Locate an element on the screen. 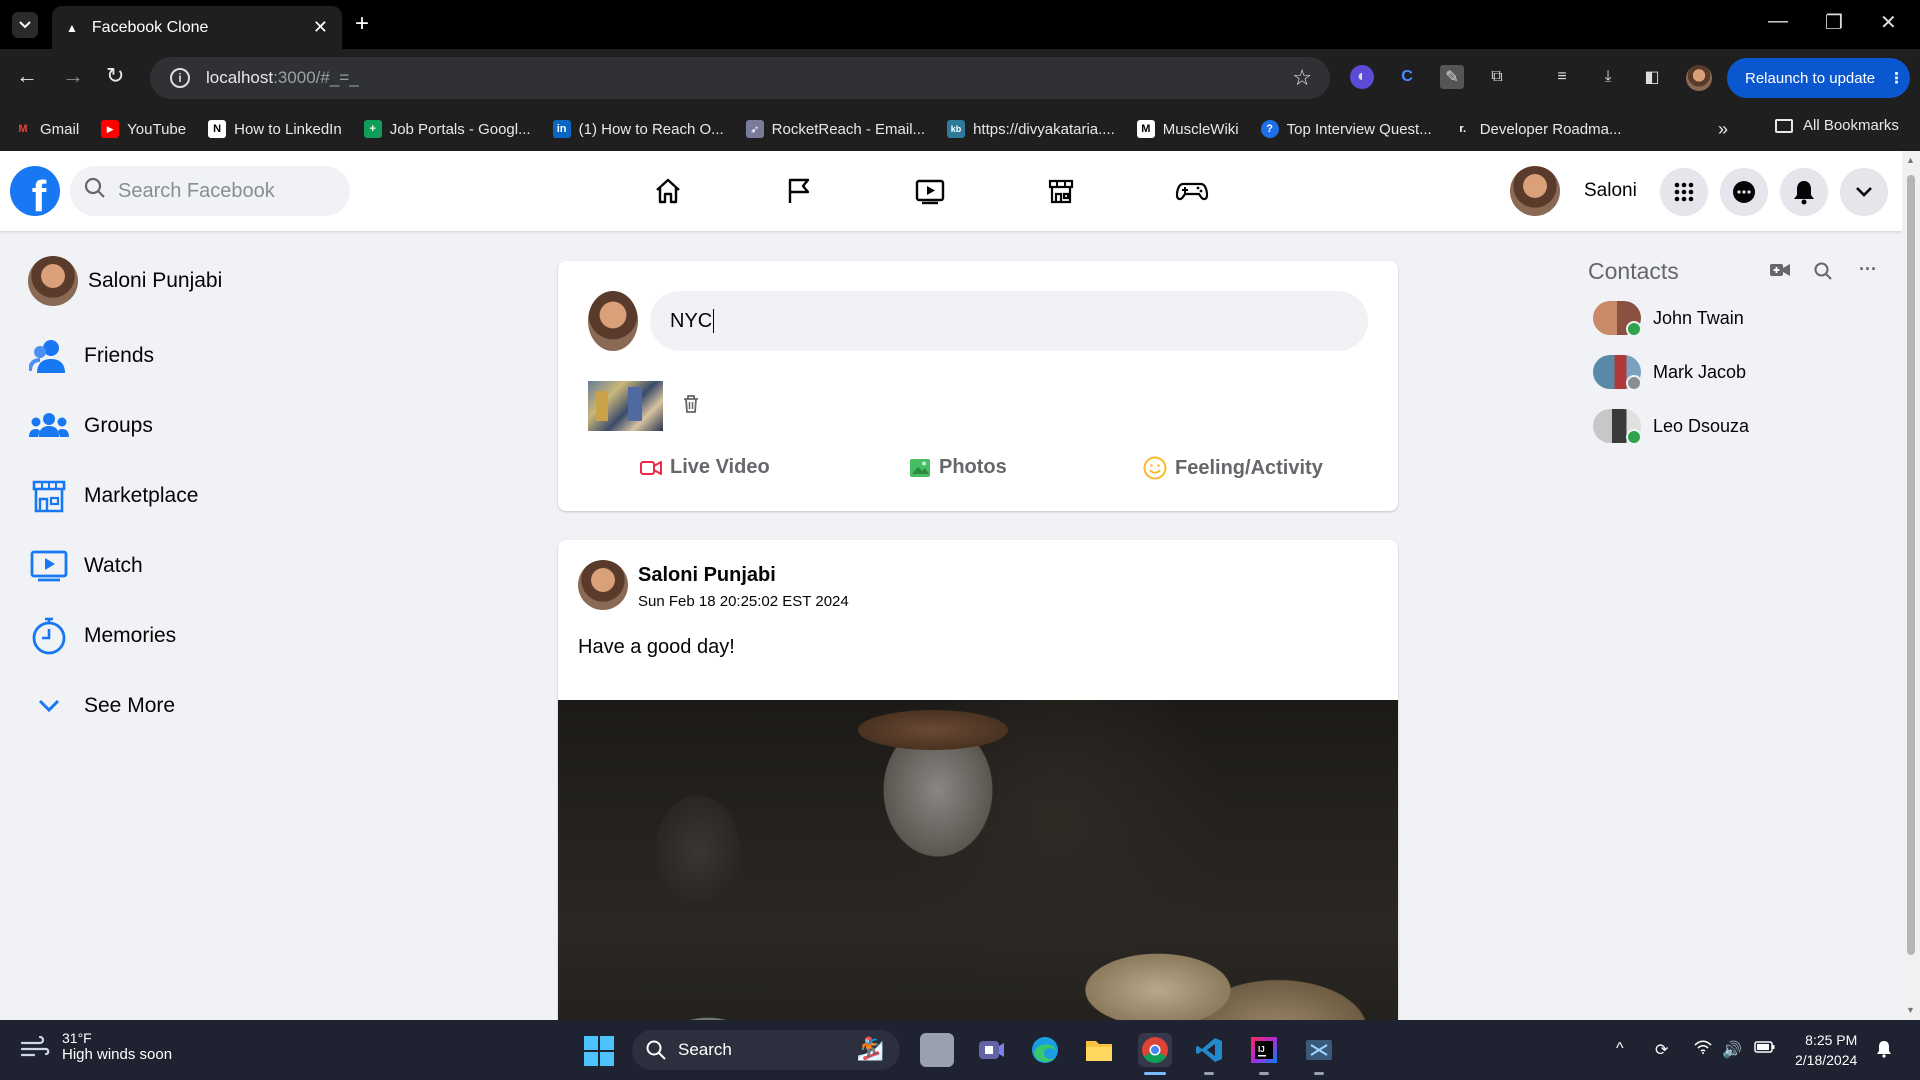 Image resolution: width=1920 pixels, height=1080 pixels. marketplace-nav-icon is located at coordinates (1061, 191).